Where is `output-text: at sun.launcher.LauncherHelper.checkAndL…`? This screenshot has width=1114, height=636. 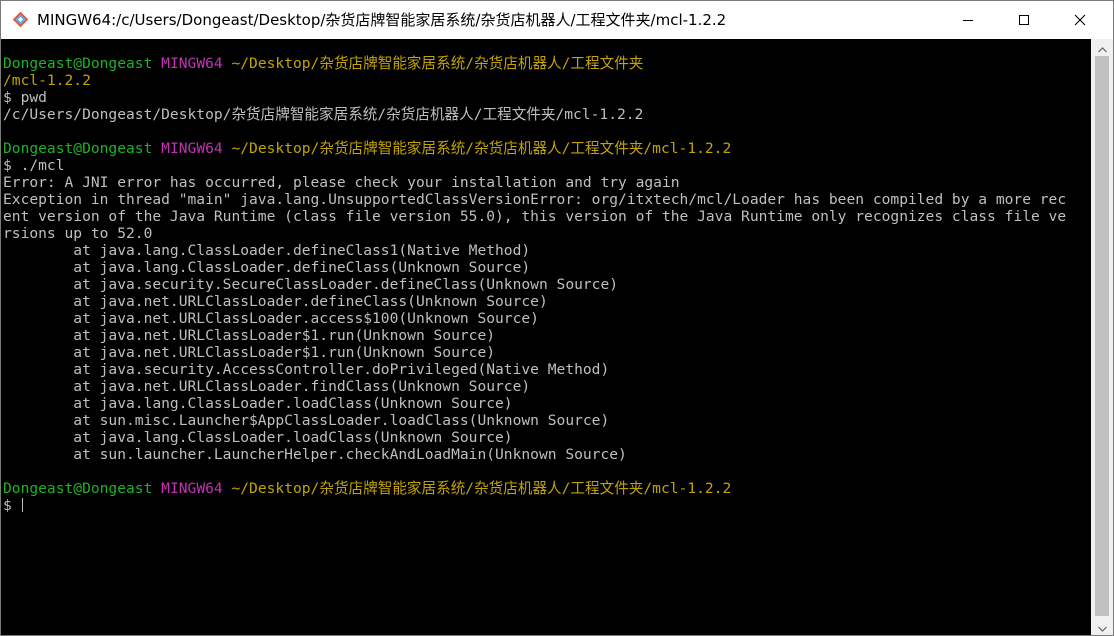
output-text: at sun.launcher.LauncherHelper.checkAndL… is located at coordinates (315, 454).